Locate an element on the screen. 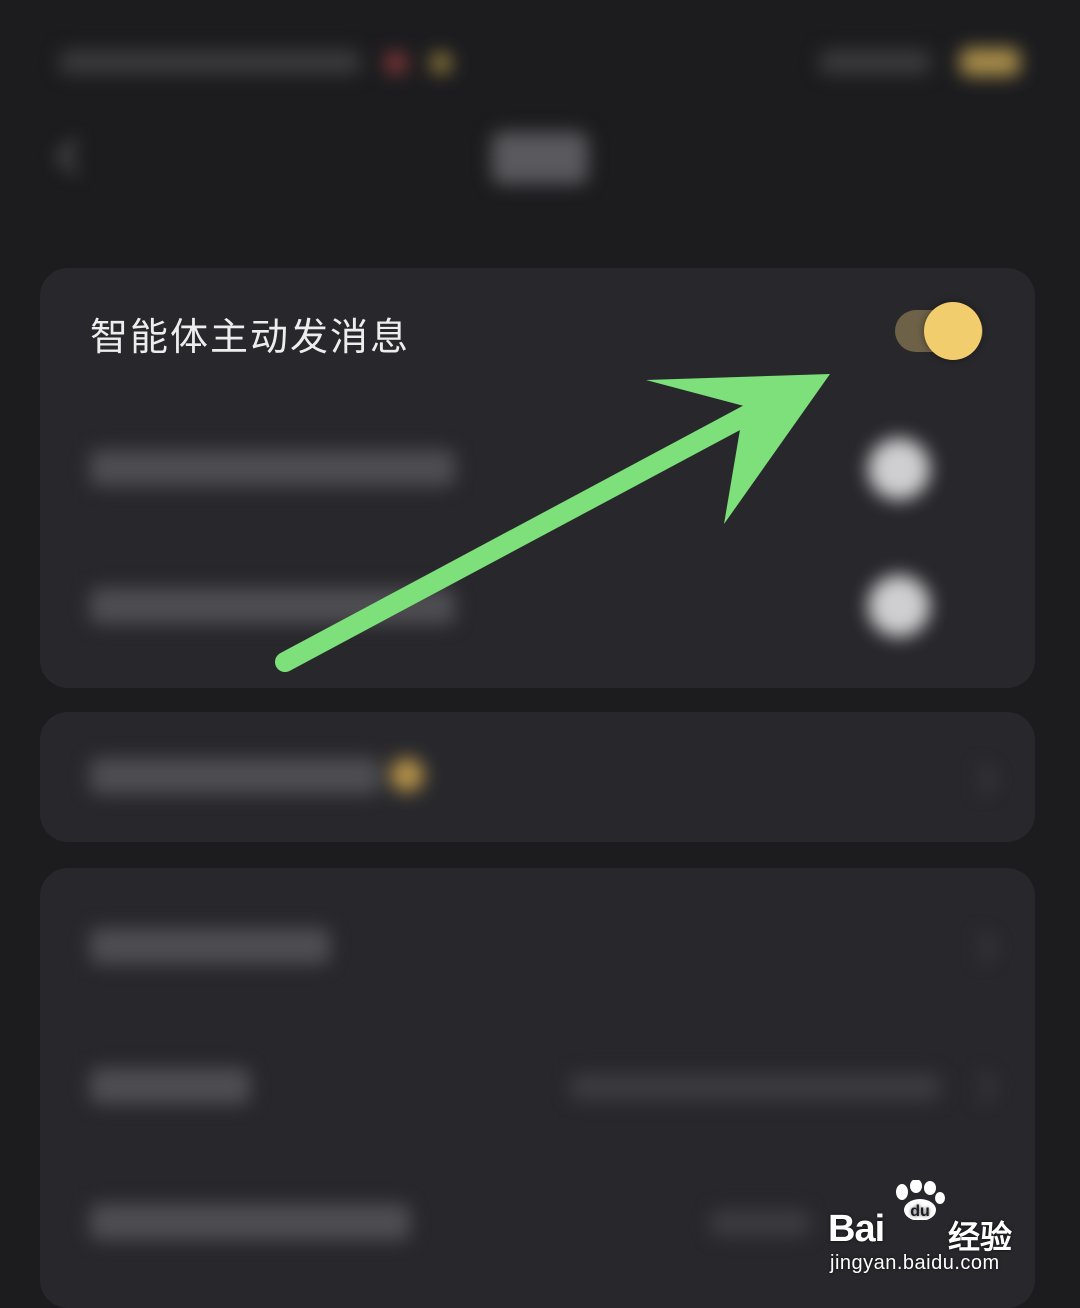 The width and height of the screenshot is (1080, 1308). toggle-knob is located at coordinates (953, 331).